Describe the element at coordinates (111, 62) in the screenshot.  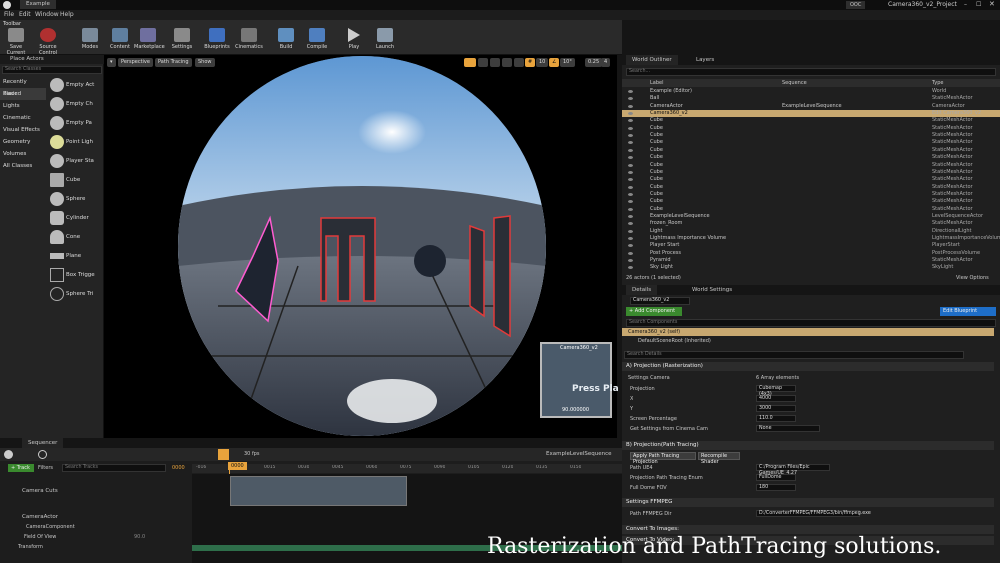
I see `viewport-options-button: ▾` at that location.